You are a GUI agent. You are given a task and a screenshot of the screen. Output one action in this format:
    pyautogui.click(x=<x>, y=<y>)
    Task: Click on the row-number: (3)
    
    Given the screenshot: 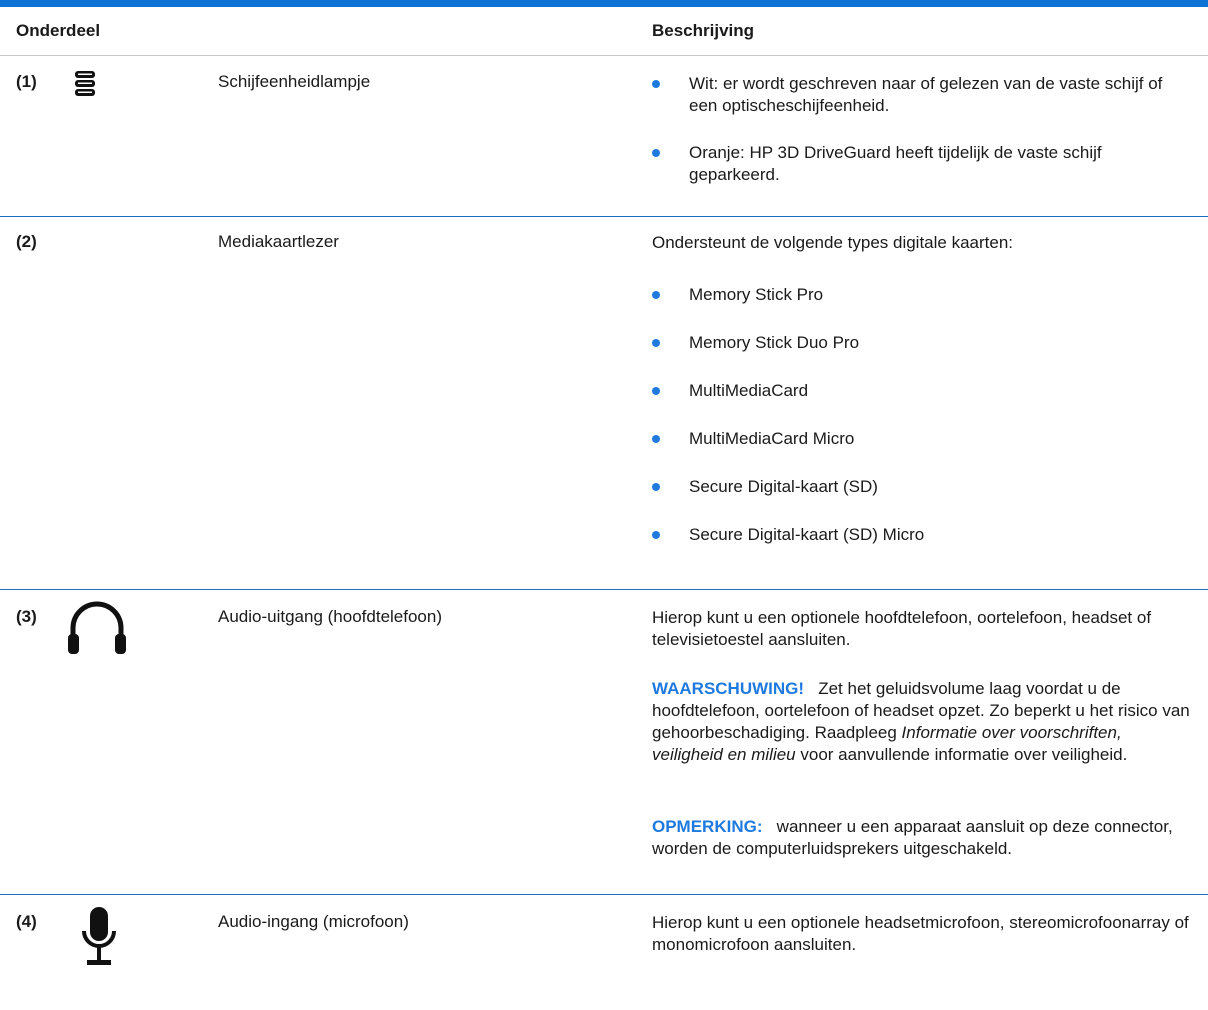 What is the action you would take?
    pyautogui.click(x=26, y=616)
    